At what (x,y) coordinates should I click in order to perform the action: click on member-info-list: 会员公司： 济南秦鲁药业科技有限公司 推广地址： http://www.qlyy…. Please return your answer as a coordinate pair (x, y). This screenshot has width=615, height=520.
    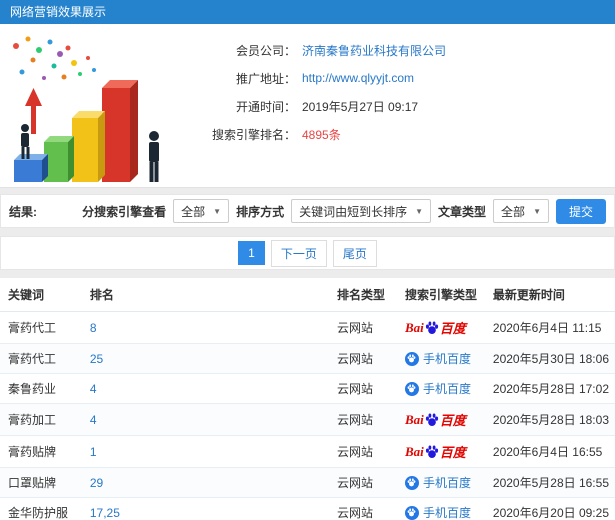
    Looking at the image, I should click on (312, 92).